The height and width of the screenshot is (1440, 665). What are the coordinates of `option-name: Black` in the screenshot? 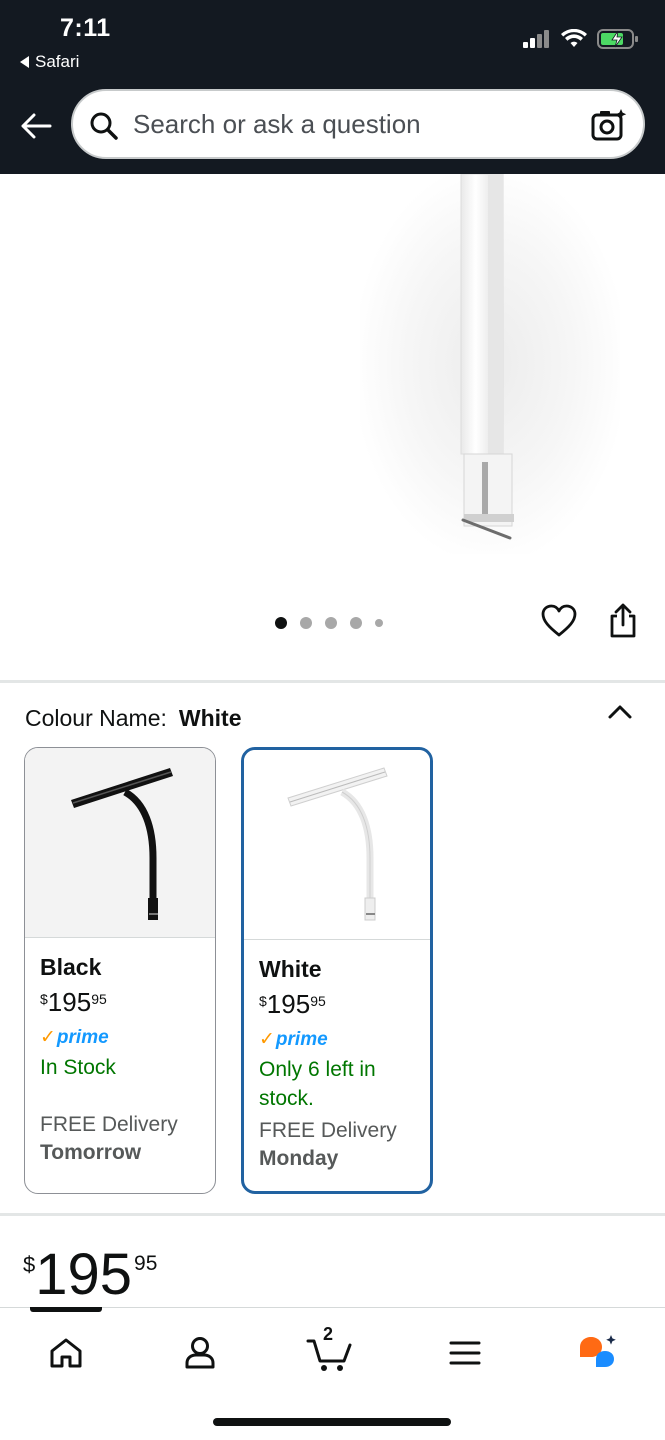 It's located at (71, 967).